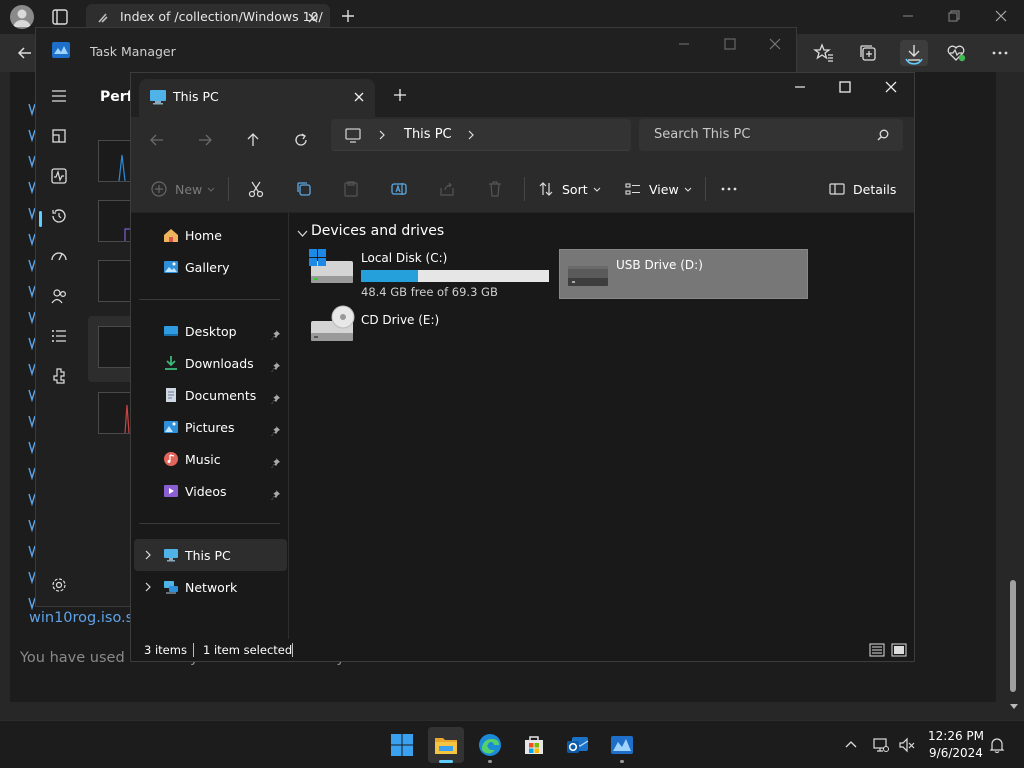 This screenshot has height=768, width=1024. I want to click on scrollbar-thumb, so click(1013, 636).